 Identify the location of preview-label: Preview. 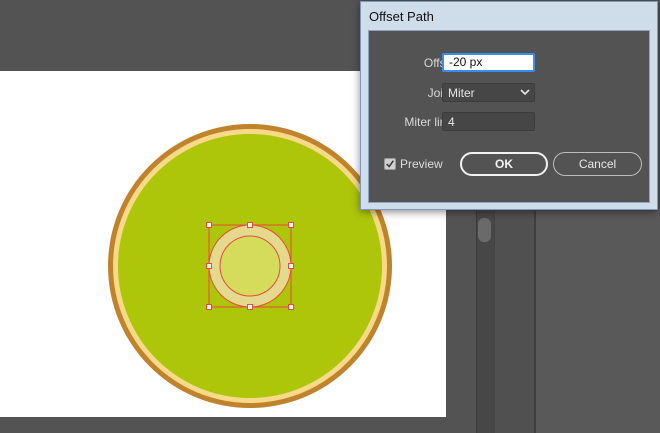
(421, 164).